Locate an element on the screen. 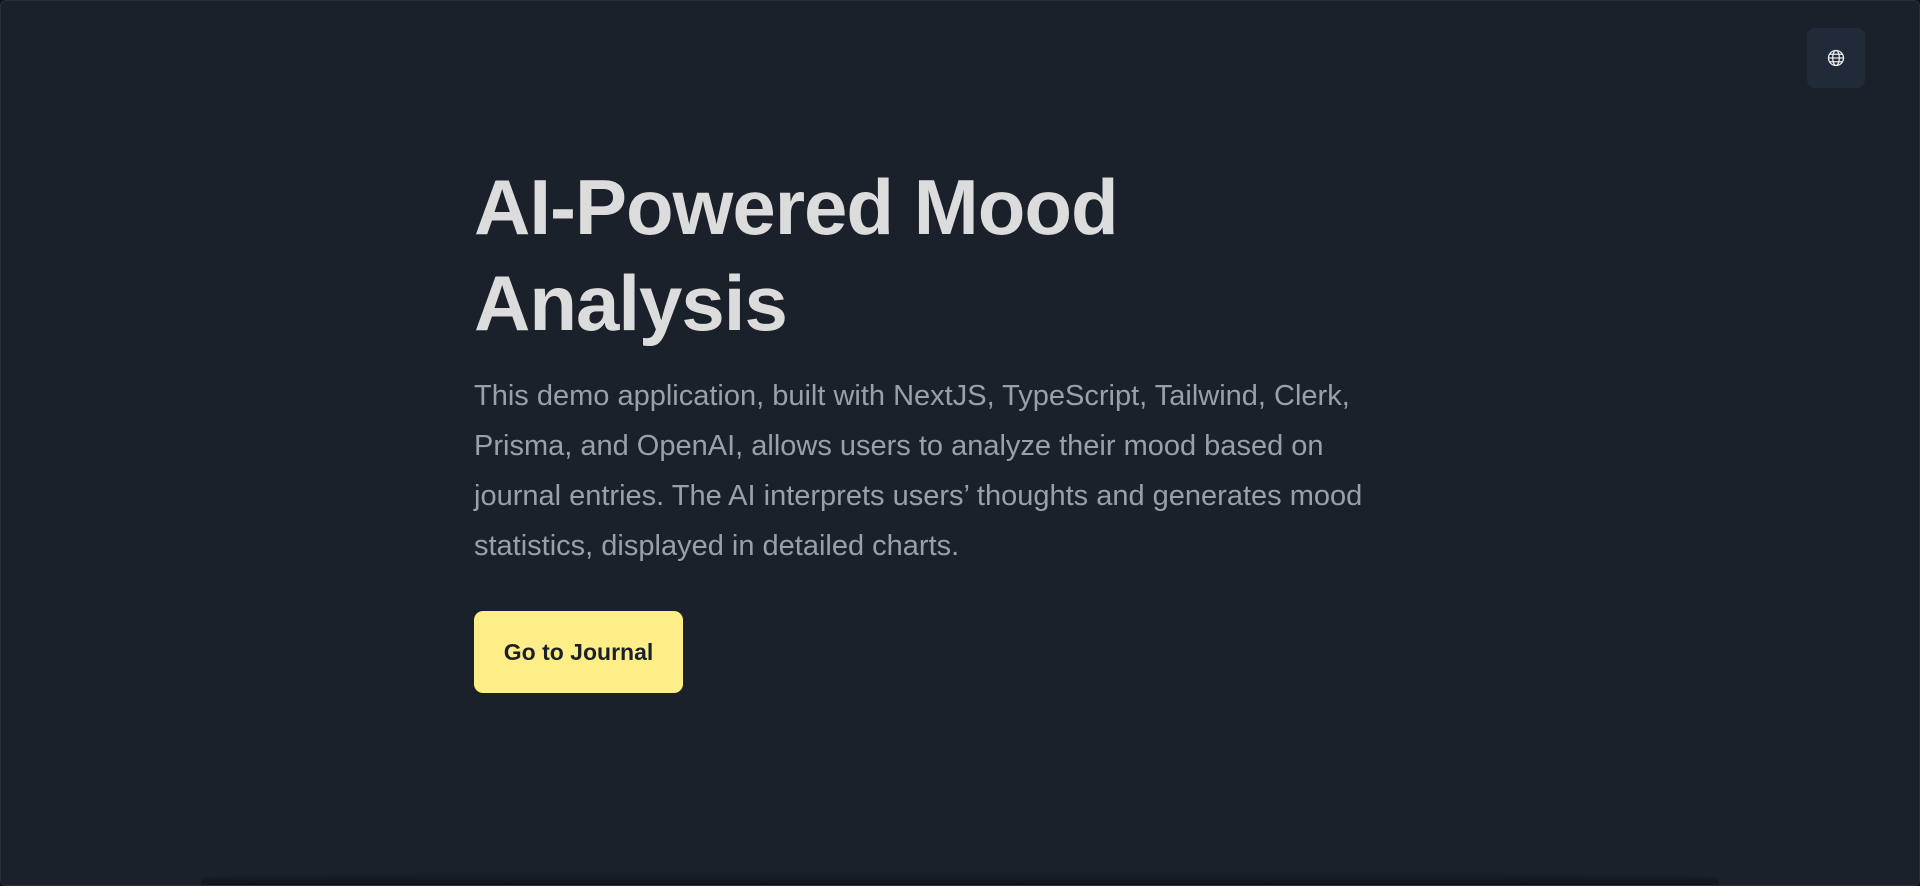 The height and width of the screenshot is (886, 1920). language-button is located at coordinates (1836, 58).